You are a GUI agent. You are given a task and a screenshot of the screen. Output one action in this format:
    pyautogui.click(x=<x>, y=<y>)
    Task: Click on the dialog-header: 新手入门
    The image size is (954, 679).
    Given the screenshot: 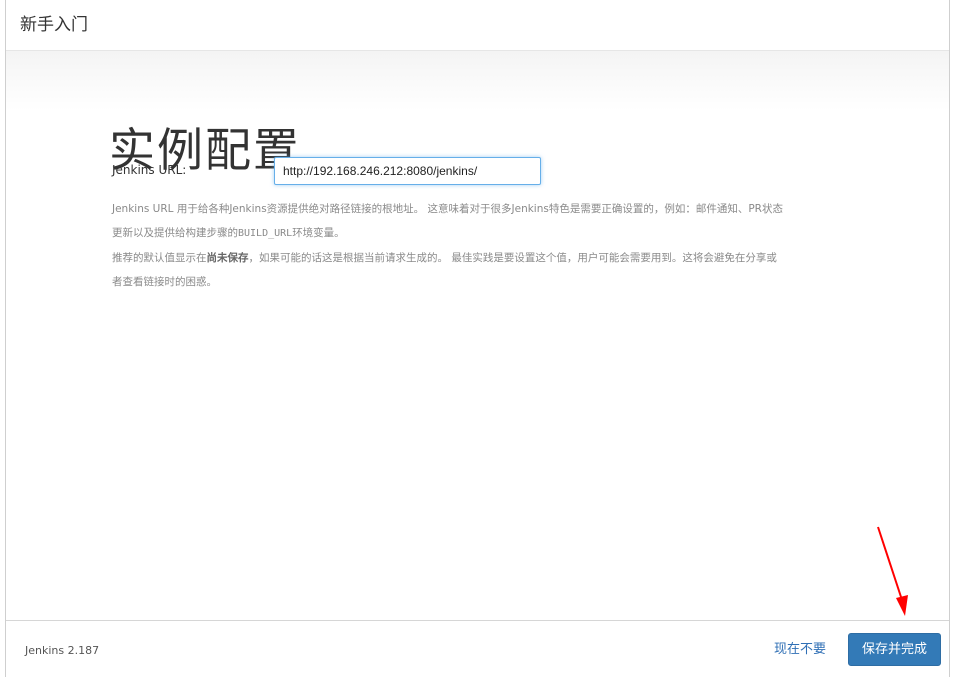 What is the action you would take?
    pyautogui.click(x=477, y=25)
    